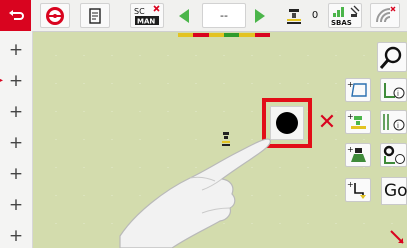 The width and height of the screenshot is (407, 248). I want to click on field-info-icon: i, so click(394, 91).